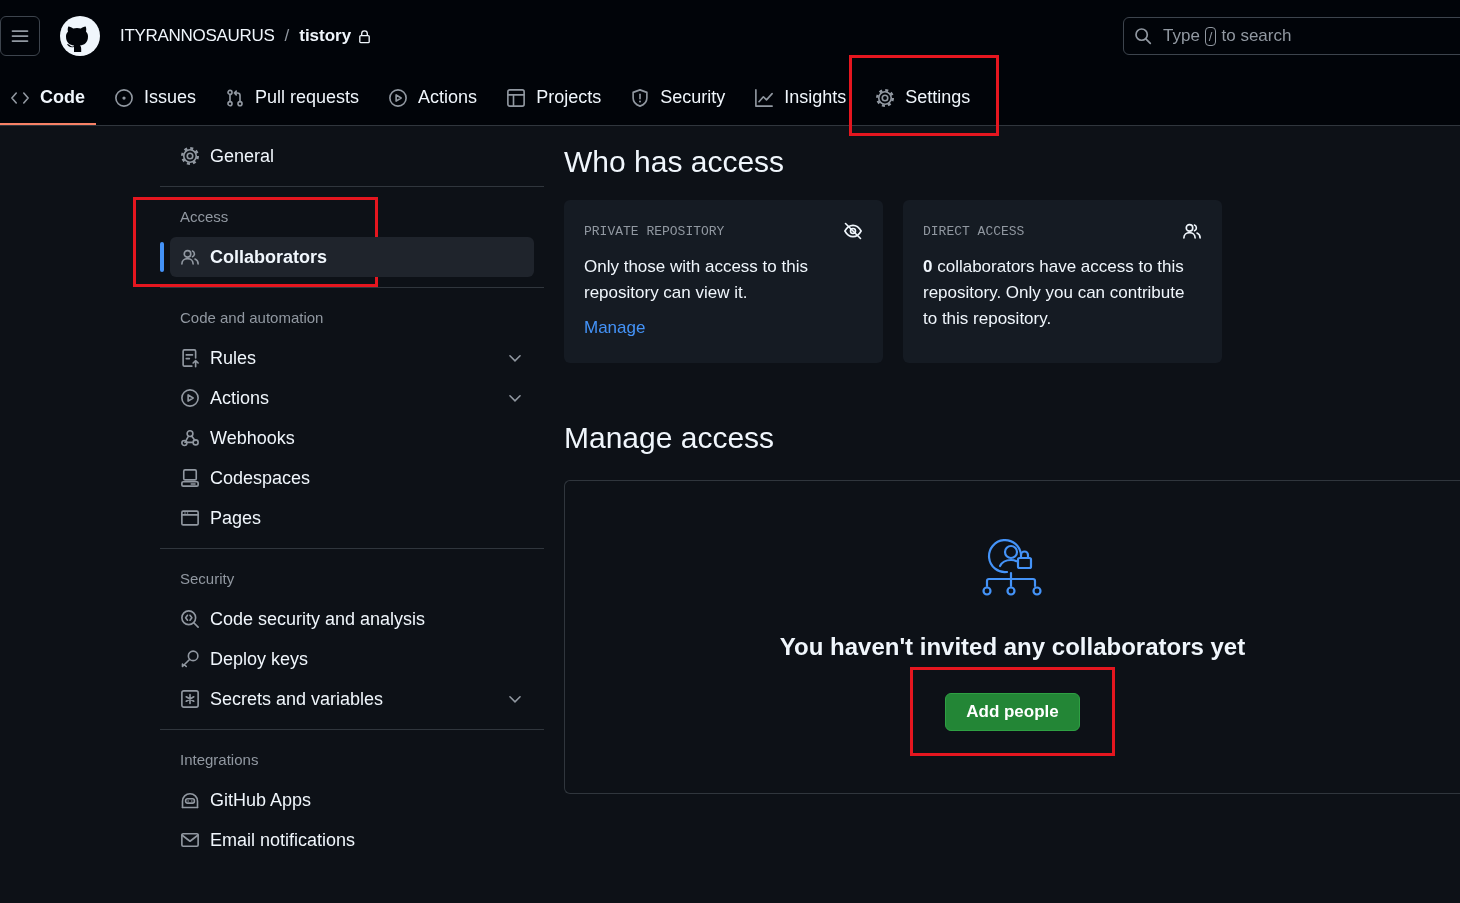 This screenshot has height=903, width=1460. What do you see at coordinates (190, 659) in the screenshot?
I see `key-icon` at bounding box center [190, 659].